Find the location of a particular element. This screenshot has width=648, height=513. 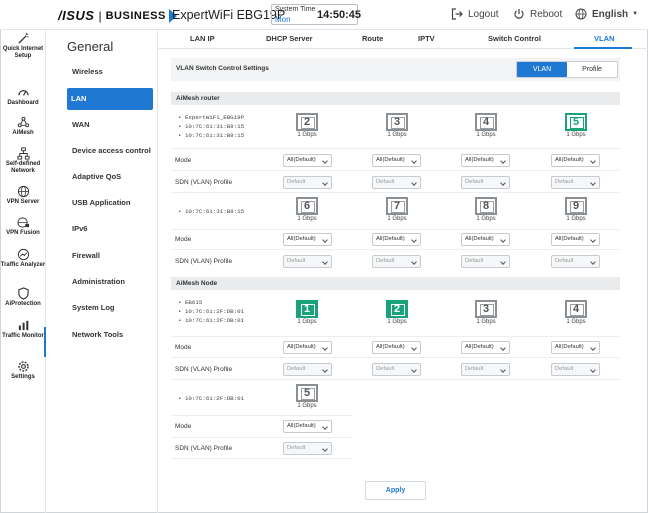

logout-button: Logout is located at coordinates (475, 14).